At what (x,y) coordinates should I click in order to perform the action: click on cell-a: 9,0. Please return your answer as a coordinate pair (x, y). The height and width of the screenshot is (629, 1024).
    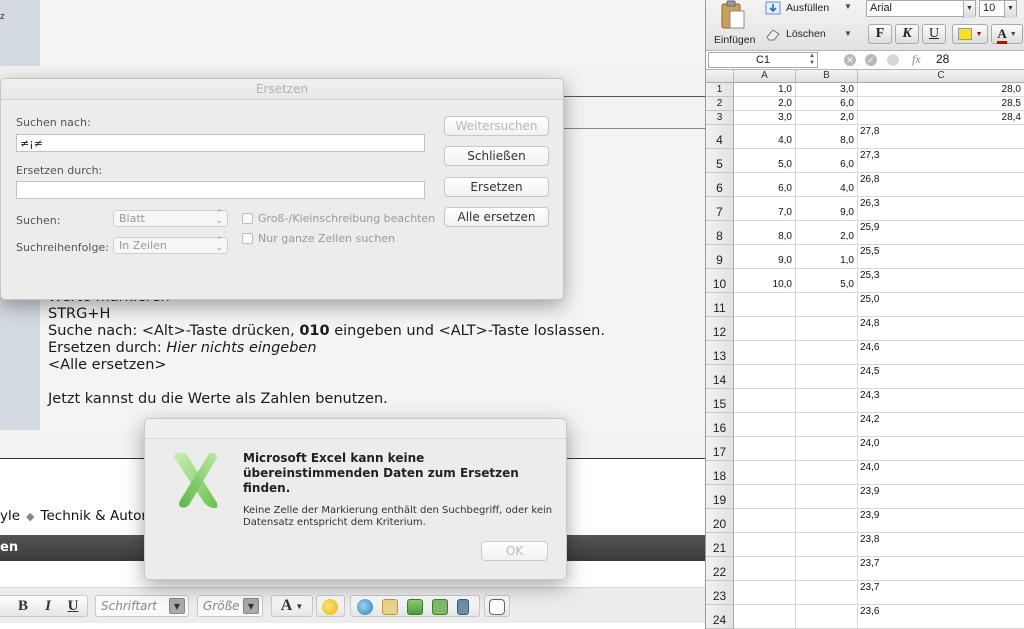
    Looking at the image, I should click on (765, 257).